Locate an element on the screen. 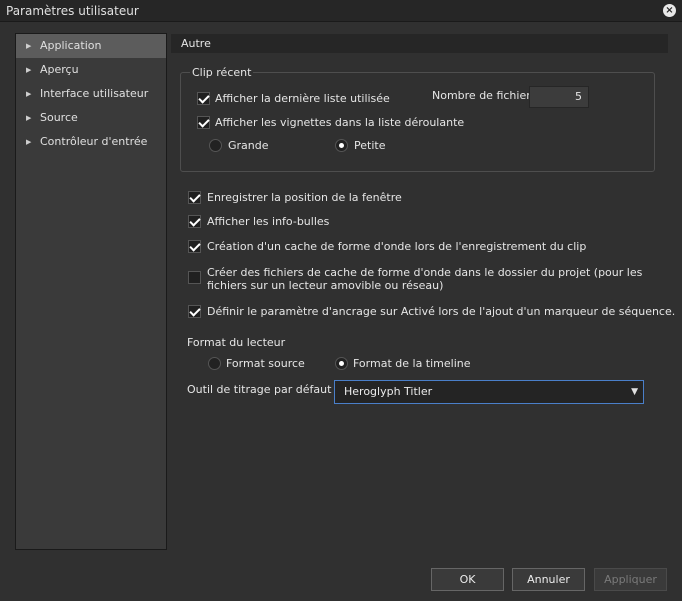 The image size is (682, 601). recent-clip-title: Clip récent is located at coordinates (222, 72).